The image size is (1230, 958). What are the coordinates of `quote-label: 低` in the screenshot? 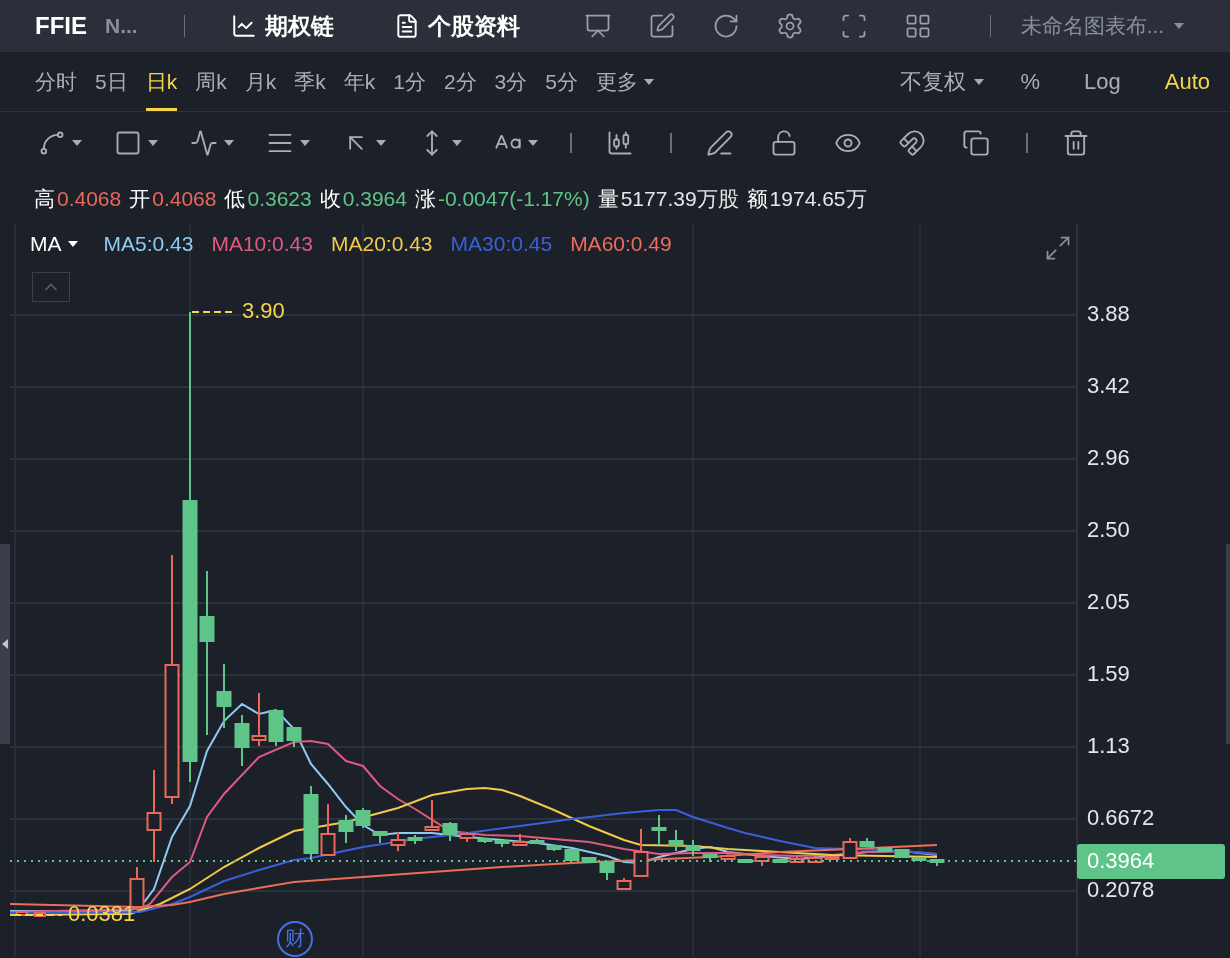 It's located at (235, 199).